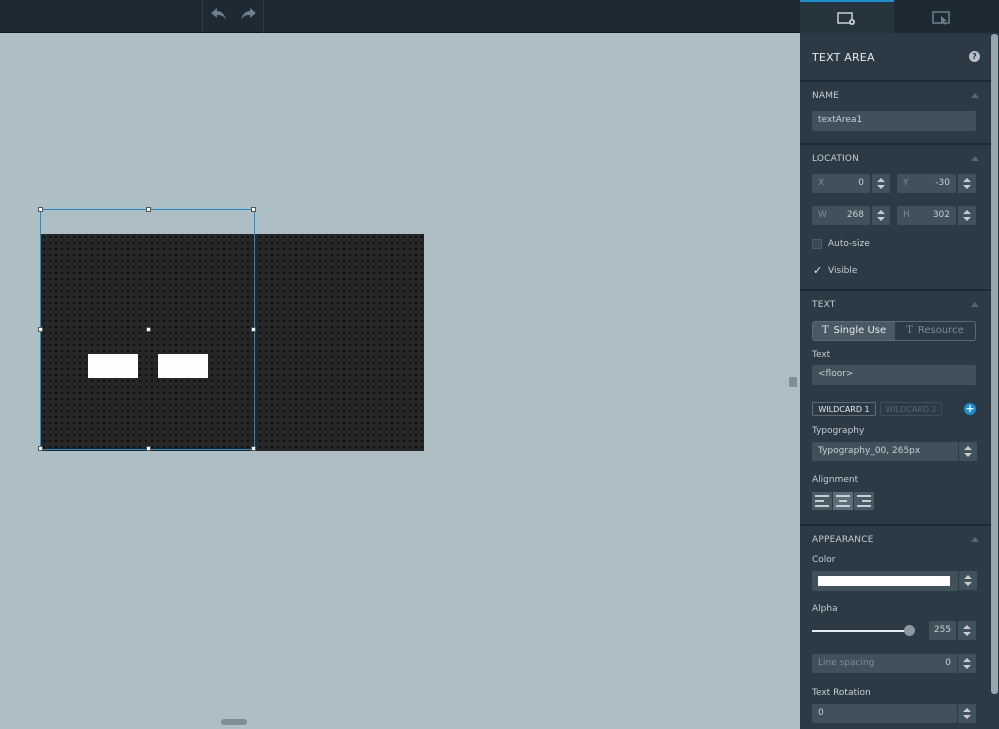 This screenshot has width=999, height=729. What do you see at coordinates (940, 330) in the screenshot?
I see `resource-label: Resource` at bounding box center [940, 330].